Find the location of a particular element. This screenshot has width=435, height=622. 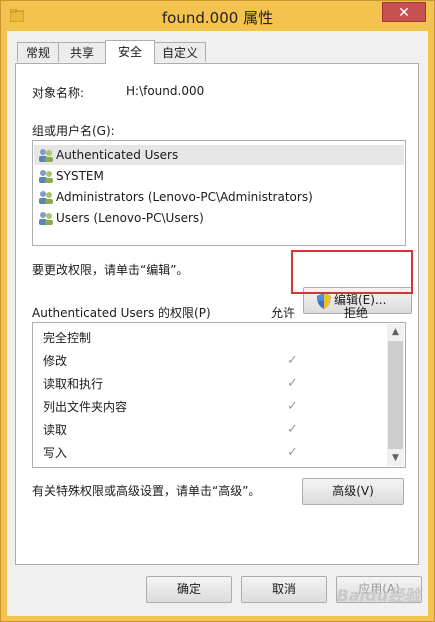

permission-name: 完全控制 is located at coordinates (67, 338).